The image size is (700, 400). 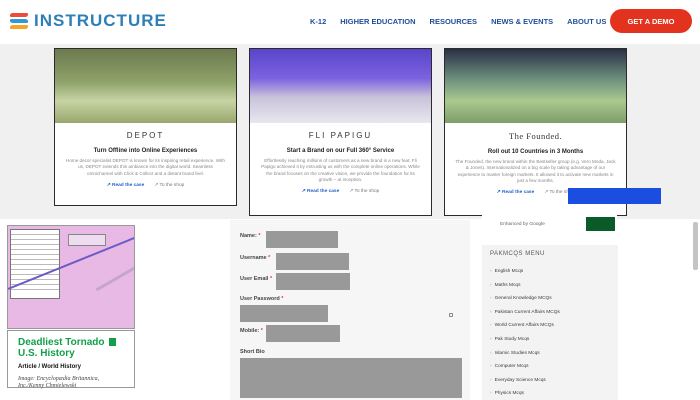 What do you see at coordinates (71, 277) in the screenshot?
I see `tornado-map-image` at bounding box center [71, 277].